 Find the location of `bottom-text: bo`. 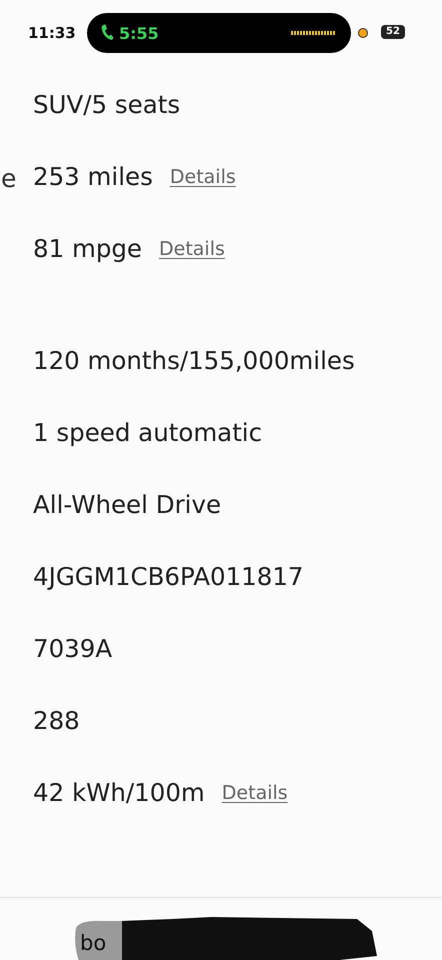

bottom-text: bo is located at coordinates (93, 943).